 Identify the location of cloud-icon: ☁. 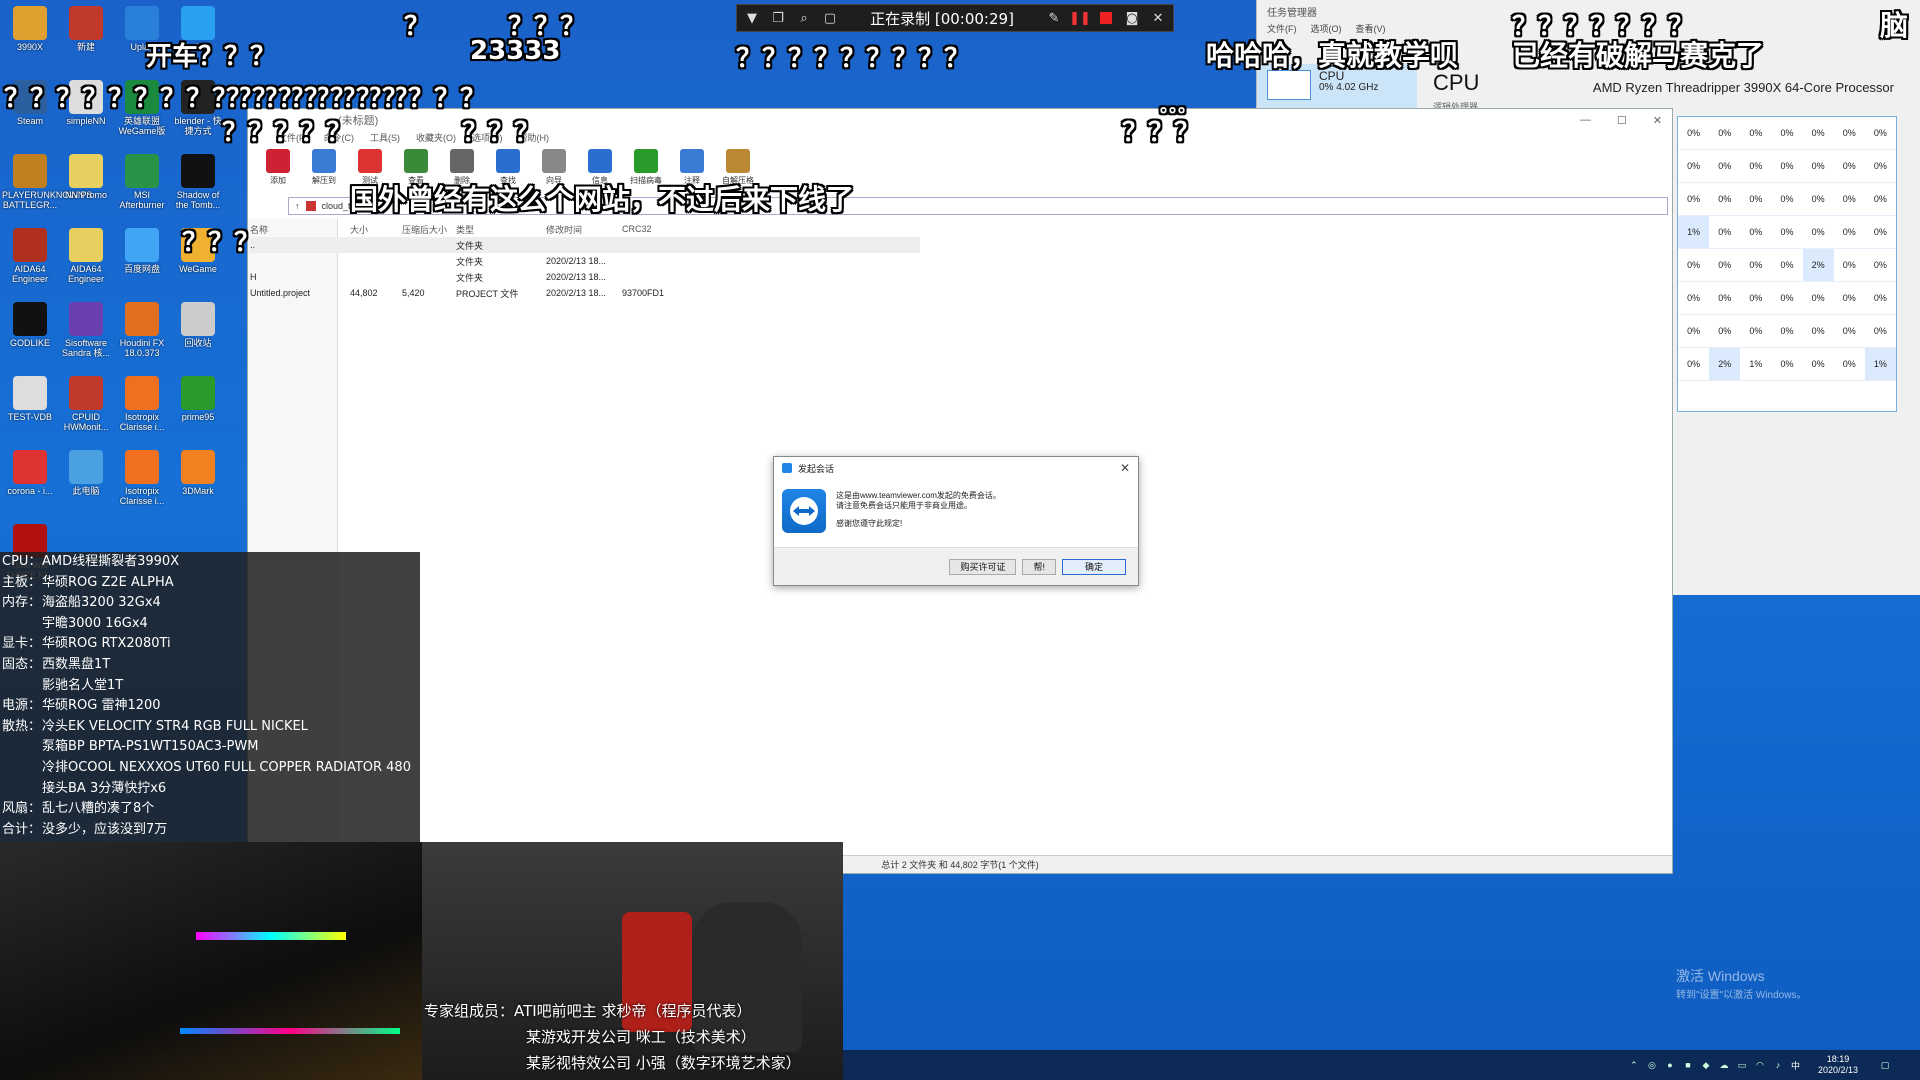
(1724, 1065).